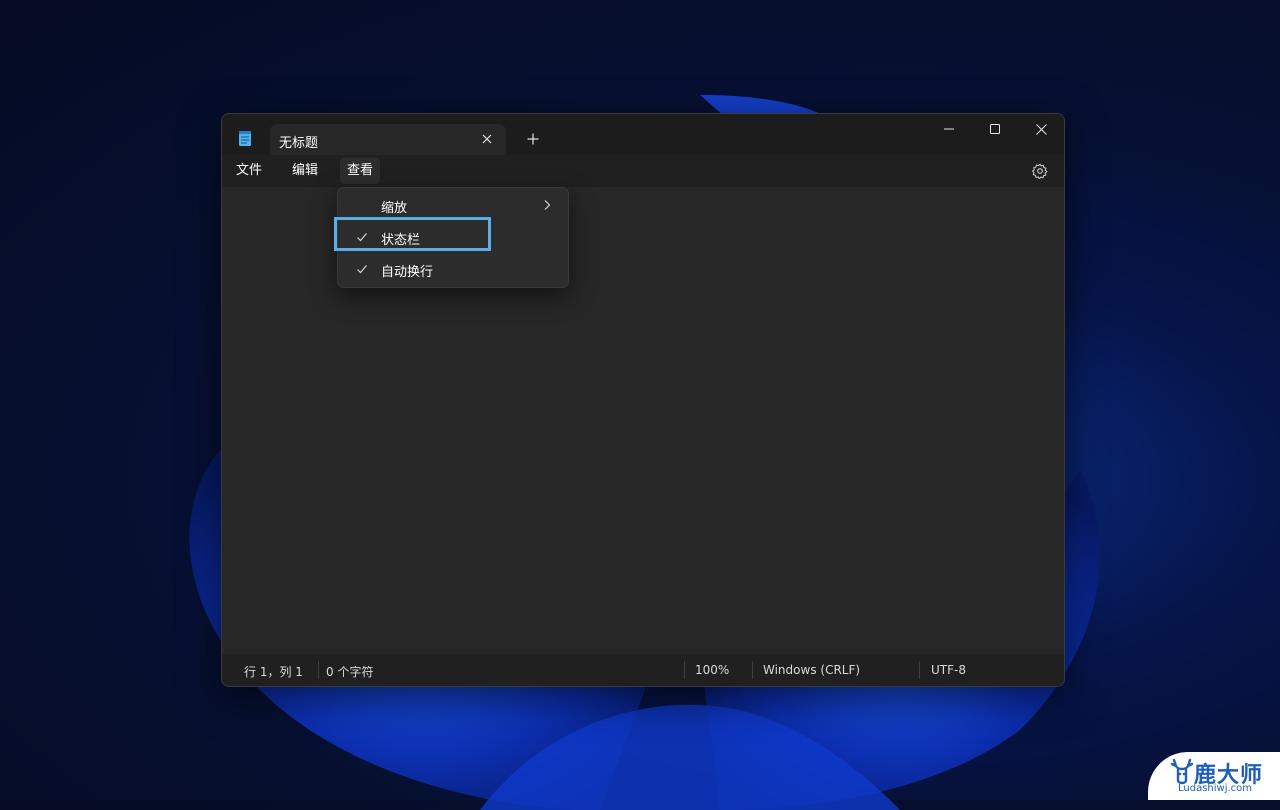  I want to click on plus-icon, so click(533, 139).